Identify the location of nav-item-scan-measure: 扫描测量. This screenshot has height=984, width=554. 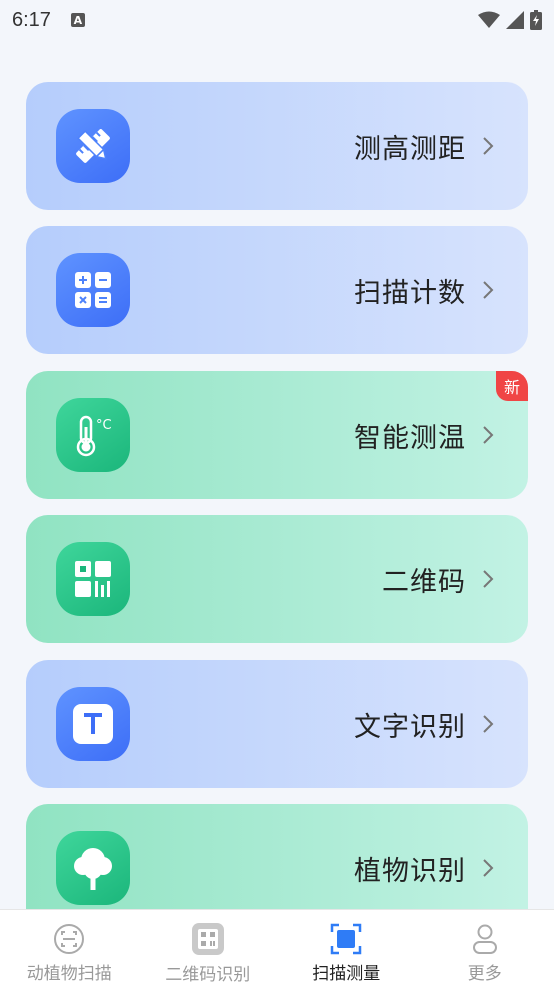
(346, 947).